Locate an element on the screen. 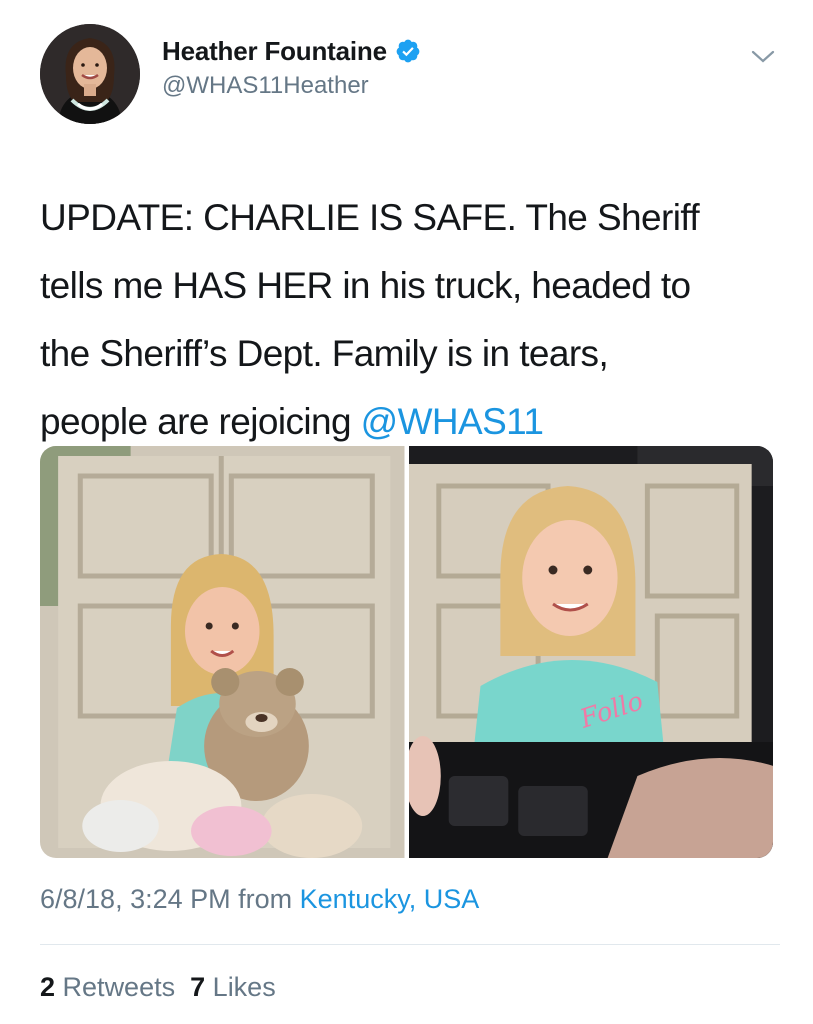 This screenshot has height=1024, width=813. likes-label: Likes is located at coordinates (244, 987).